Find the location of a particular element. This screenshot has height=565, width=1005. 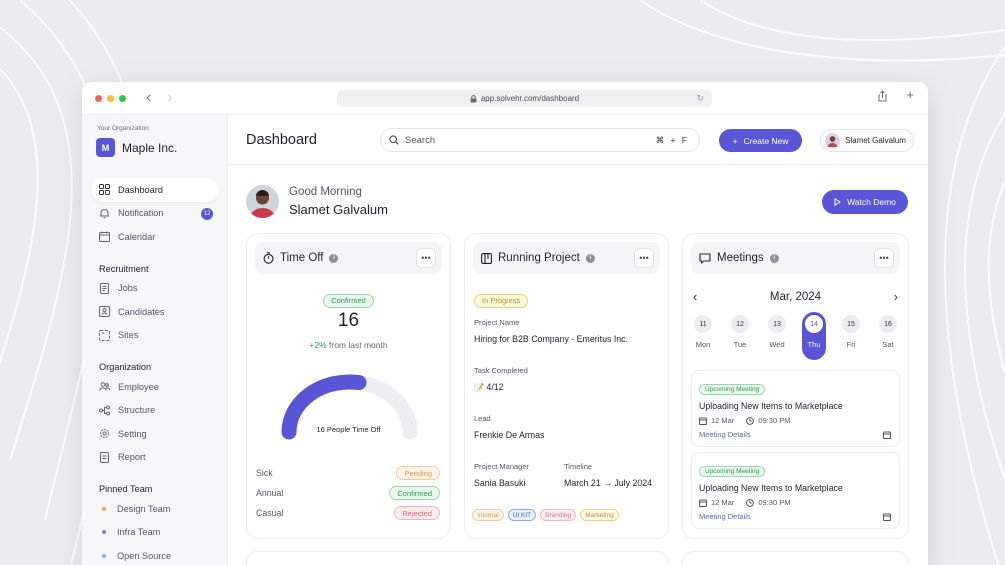

day-fri: 15 Fri is located at coordinates (851, 337).